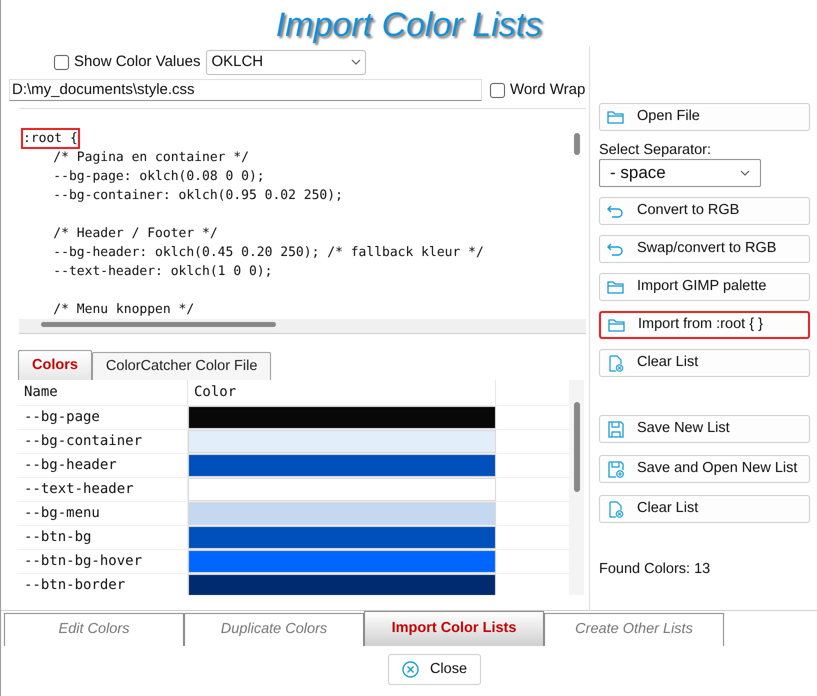 The height and width of the screenshot is (696, 817). What do you see at coordinates (103, 392) in the screenshot?
I see `column-header: Name` at bounding box center [103, 392].